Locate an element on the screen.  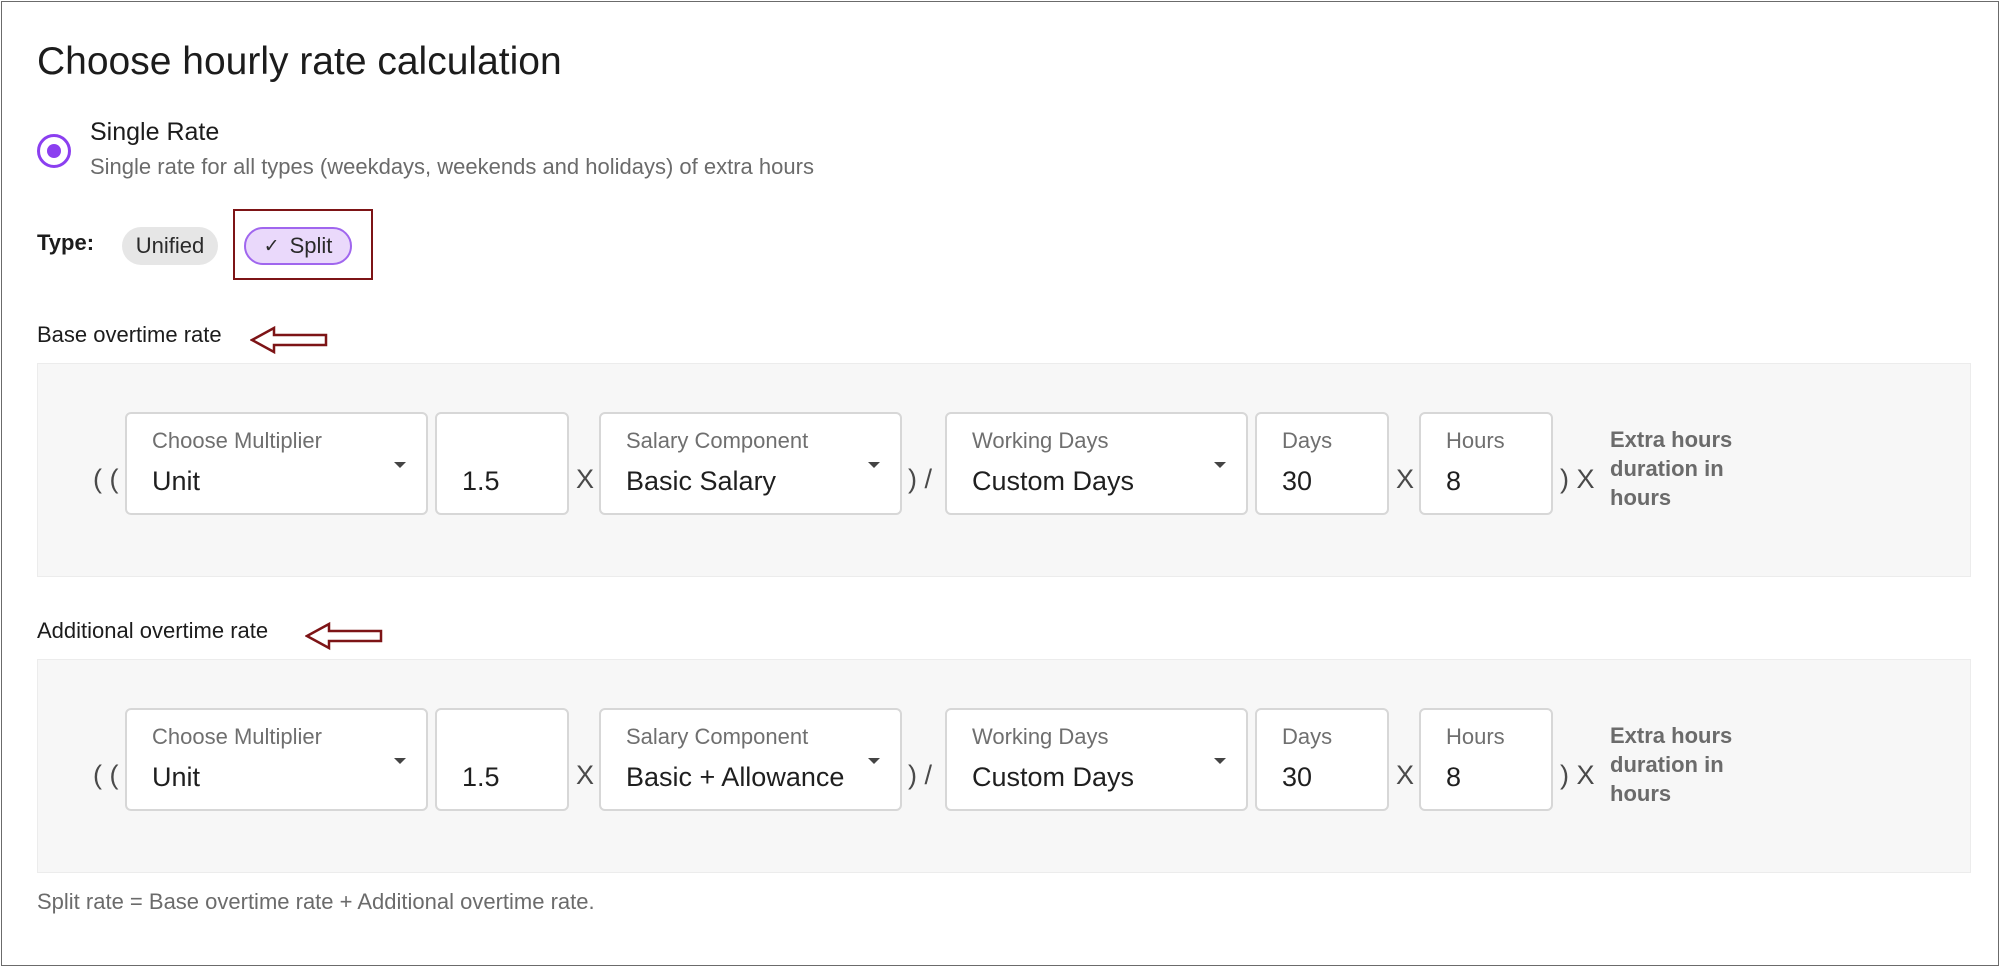
field-value: Basic Salary is located at coordinates (701, 481).